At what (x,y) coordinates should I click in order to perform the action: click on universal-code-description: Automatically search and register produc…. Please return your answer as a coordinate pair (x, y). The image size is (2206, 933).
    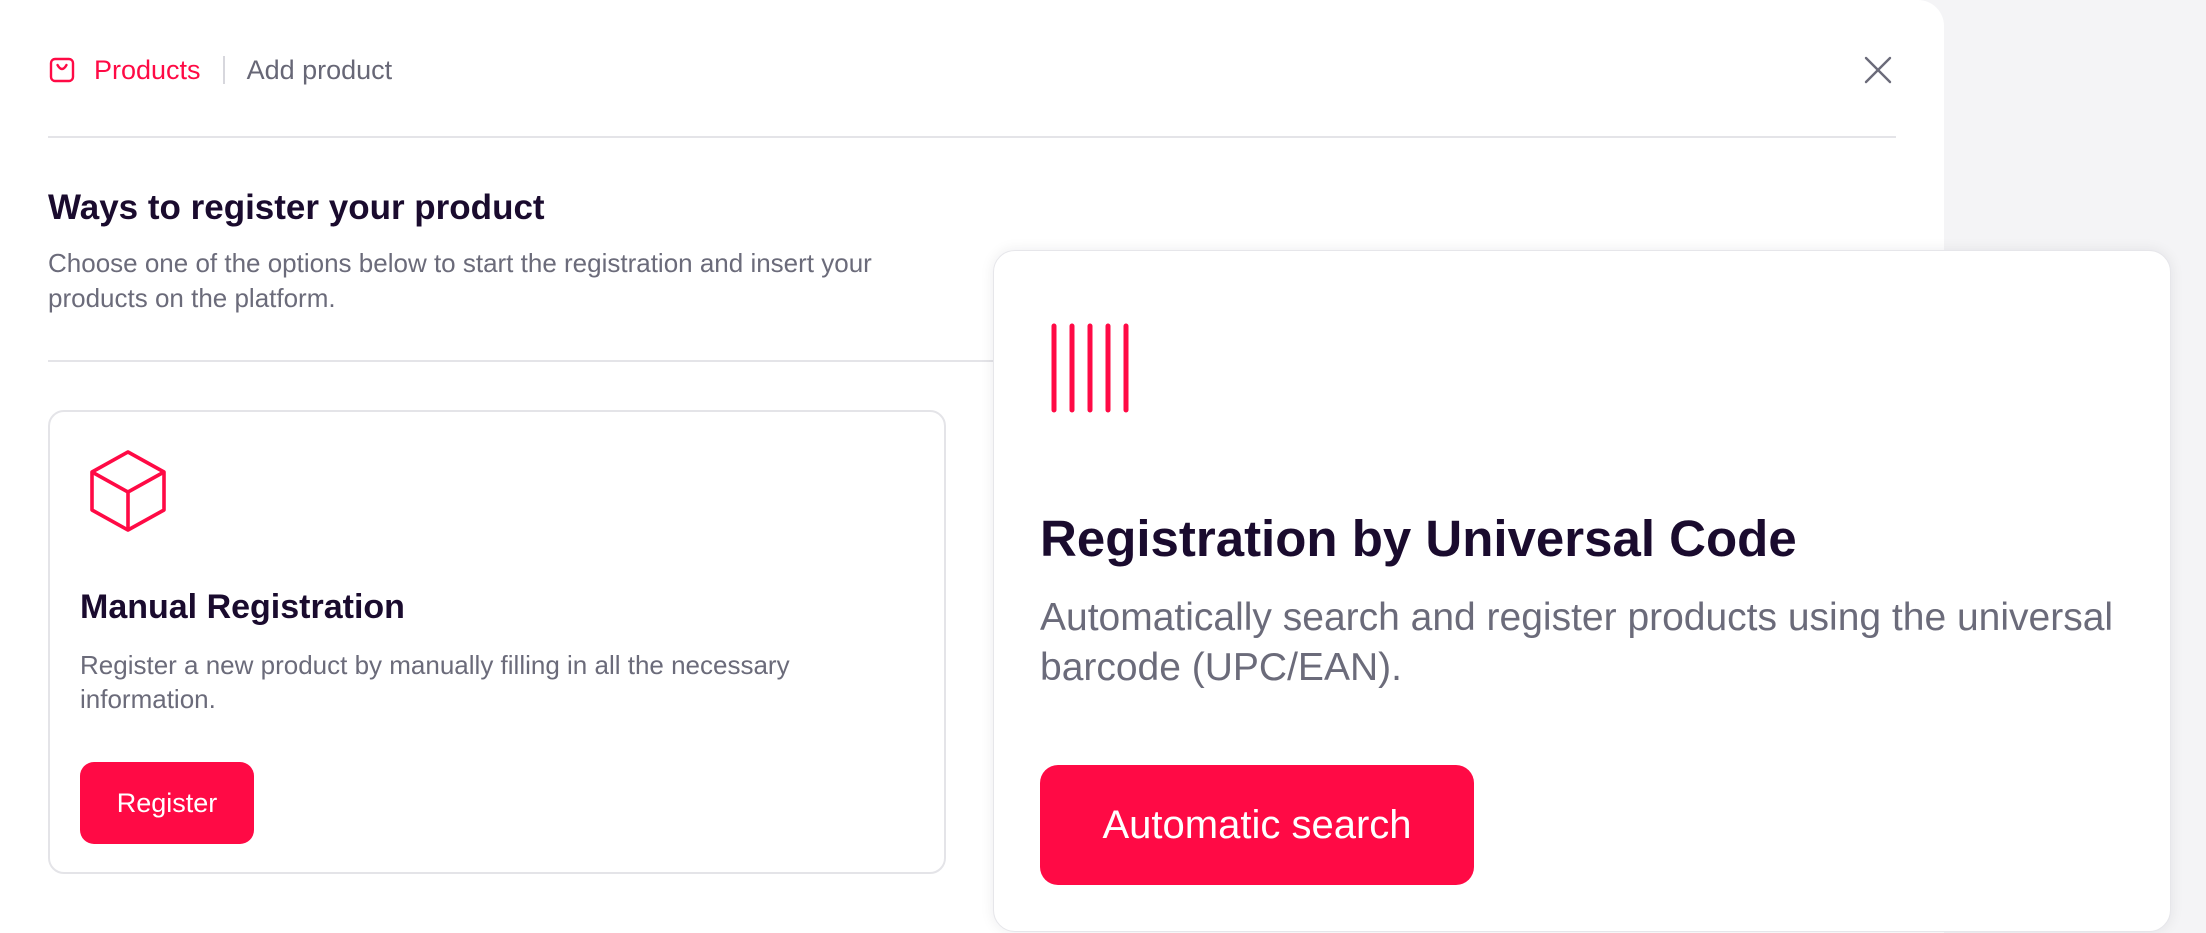
    Looking at the image, I should click on (1577, 642).